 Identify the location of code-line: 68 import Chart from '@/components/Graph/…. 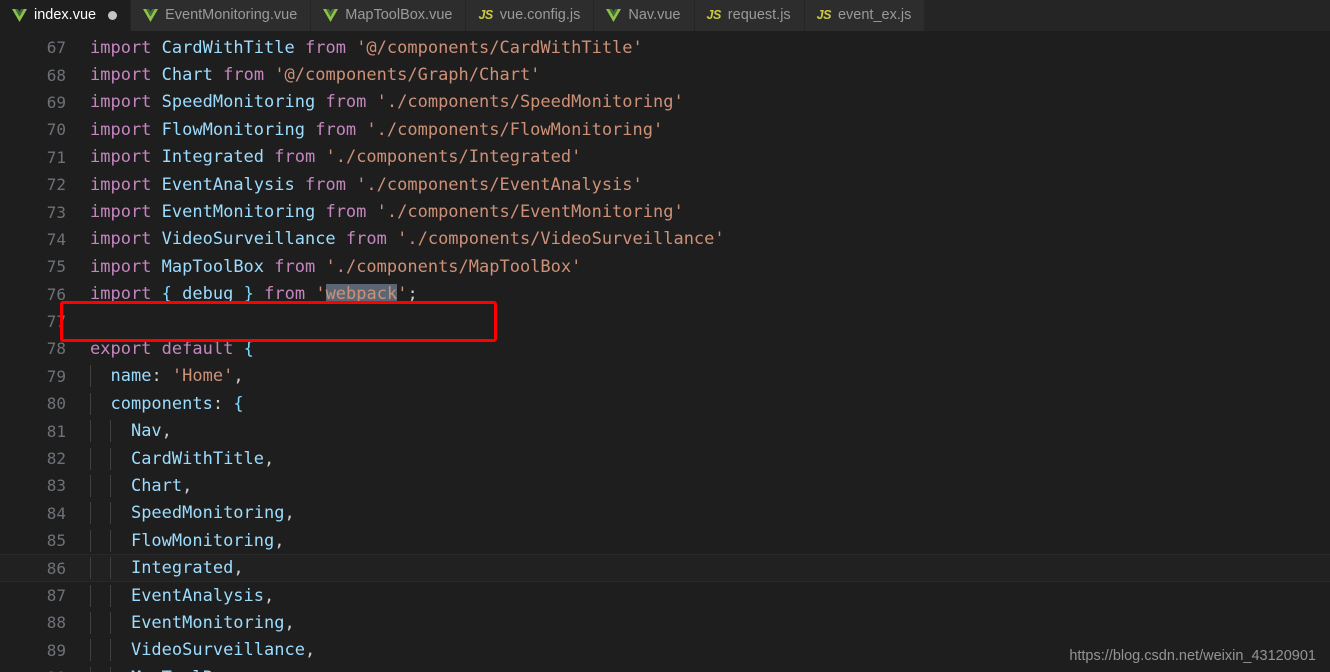
(665, 74).